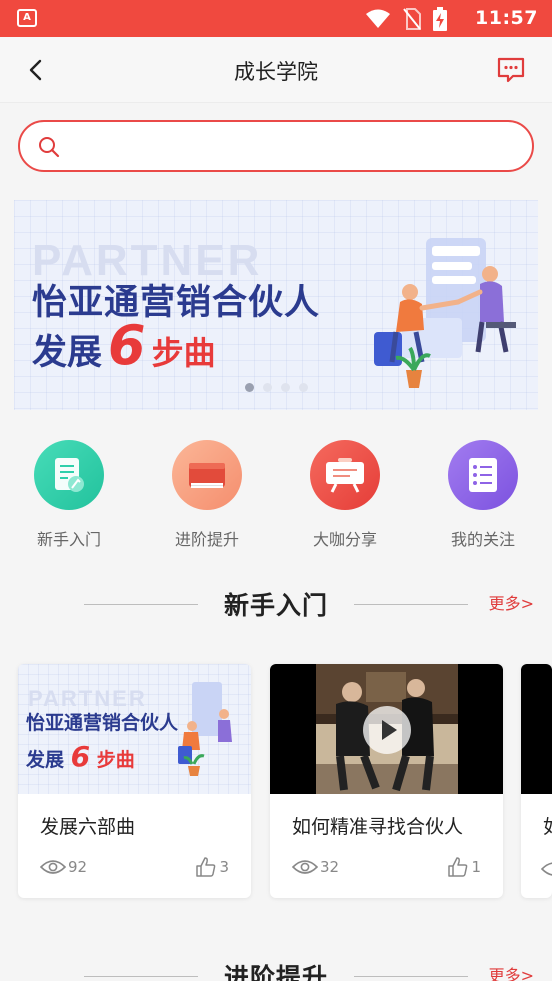 The image size is (552, 981). What do you see at coordinates (412, 19) in the screenshot?
I see `no-sim-icon` at bounding box center [412, 19].